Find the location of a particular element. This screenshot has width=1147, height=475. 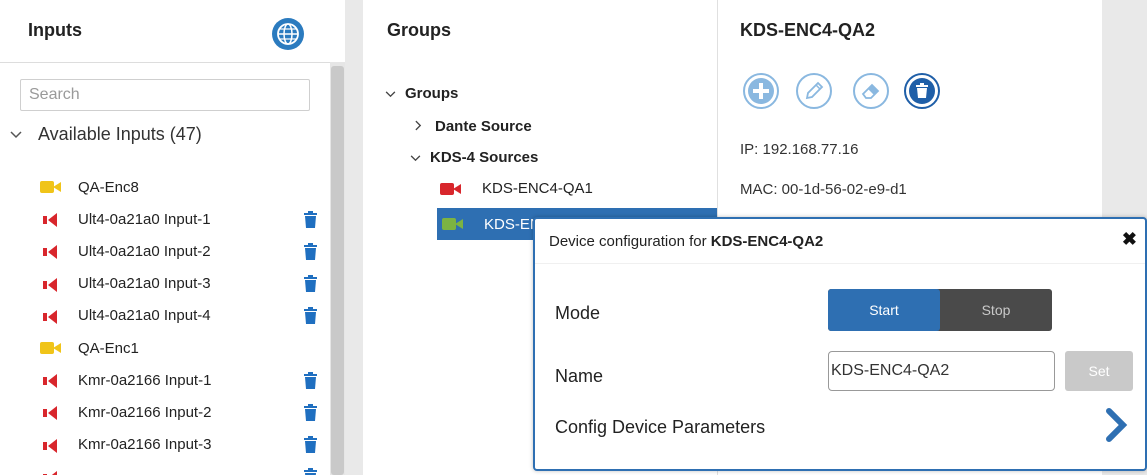

scrollbar-thumb is located at coordinates (337, 270).